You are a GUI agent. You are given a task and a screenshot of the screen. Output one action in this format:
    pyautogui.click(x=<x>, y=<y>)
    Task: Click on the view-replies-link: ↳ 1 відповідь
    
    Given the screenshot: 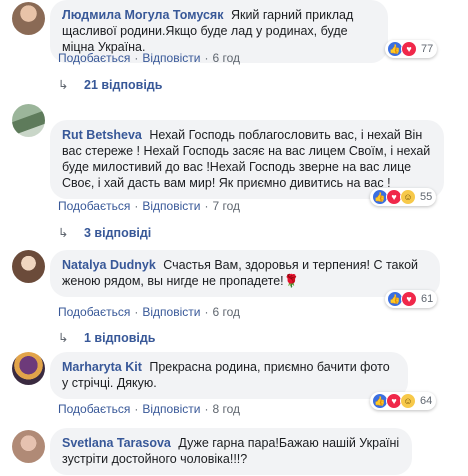 What is the action you would take?
    pyautogui.click(x=106, y=337)
    